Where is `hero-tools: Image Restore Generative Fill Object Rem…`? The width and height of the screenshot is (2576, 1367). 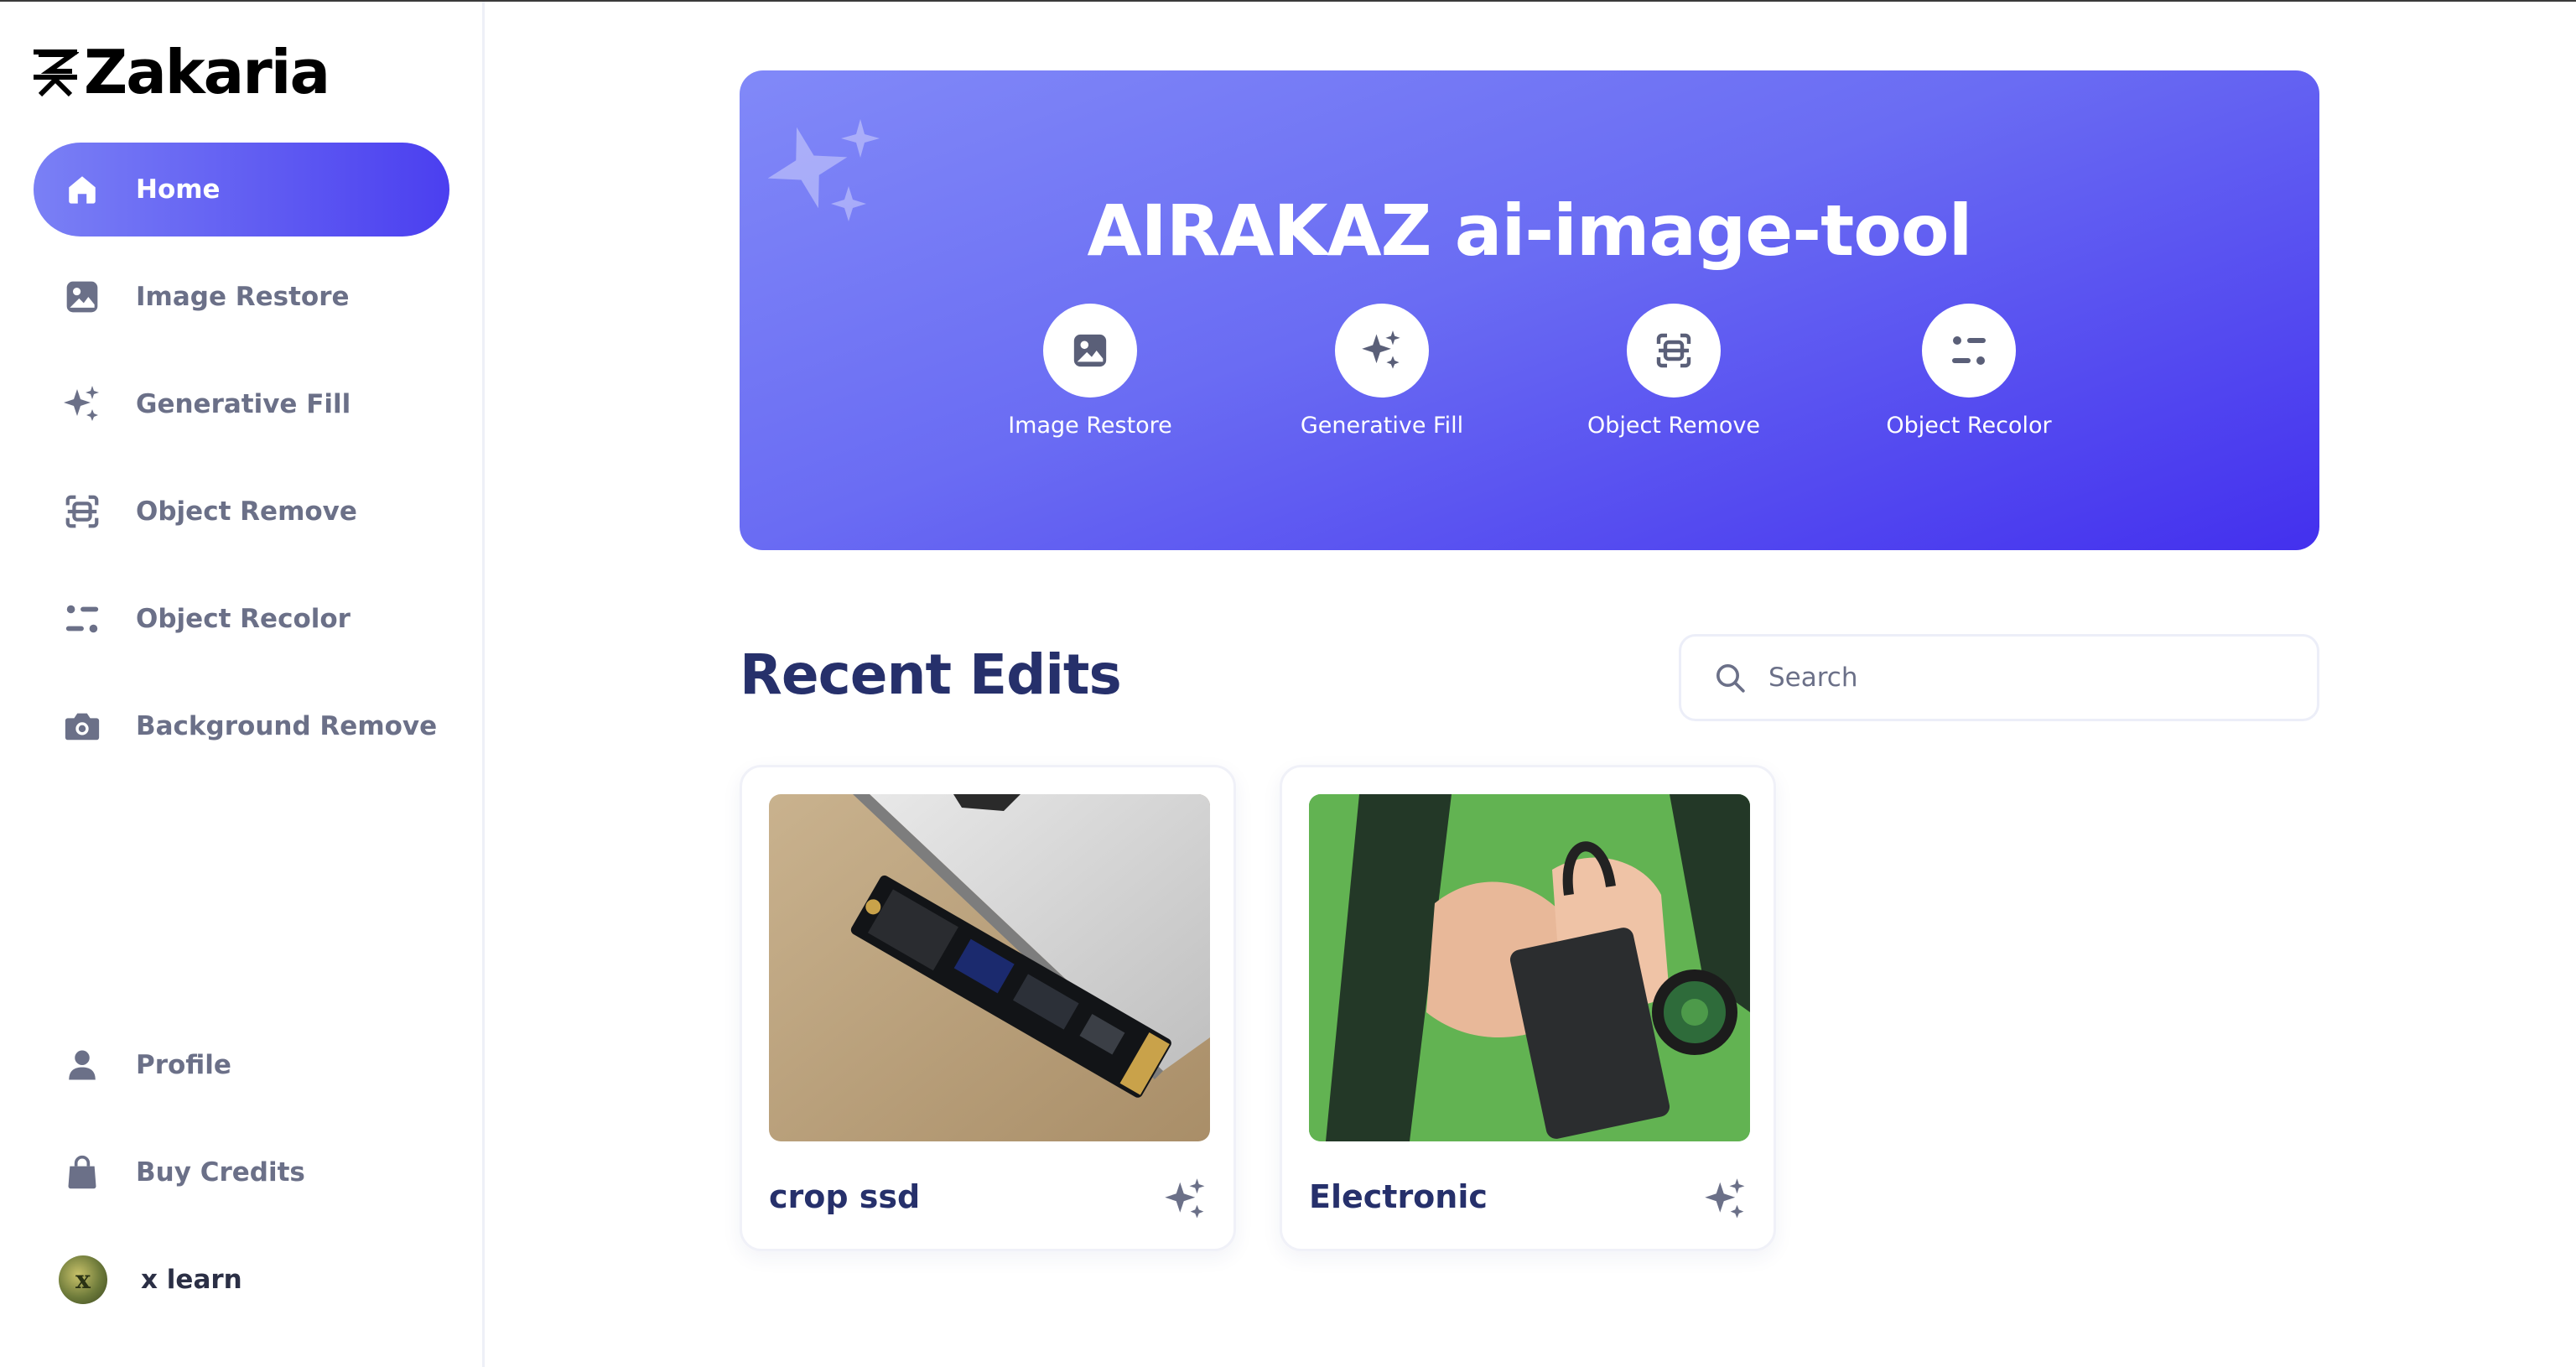 hero-tools: Image Restore Generative Fill Object Rem… is located at coordinates (1529, 379).